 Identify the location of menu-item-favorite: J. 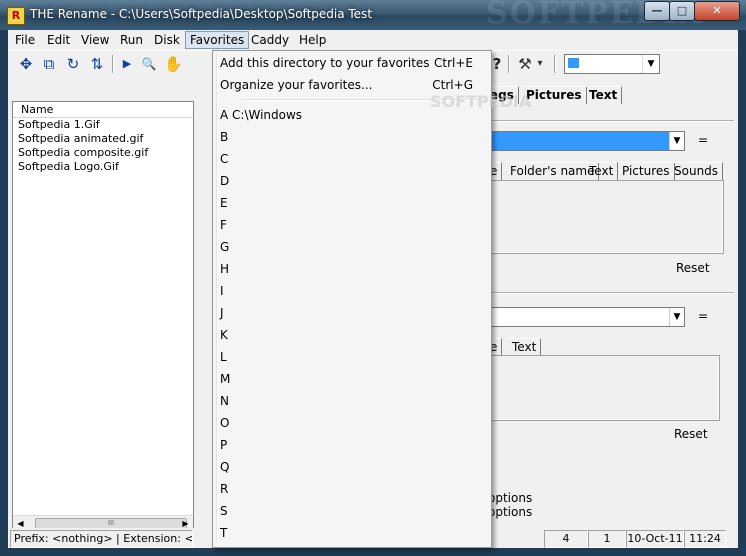
(222, 313).